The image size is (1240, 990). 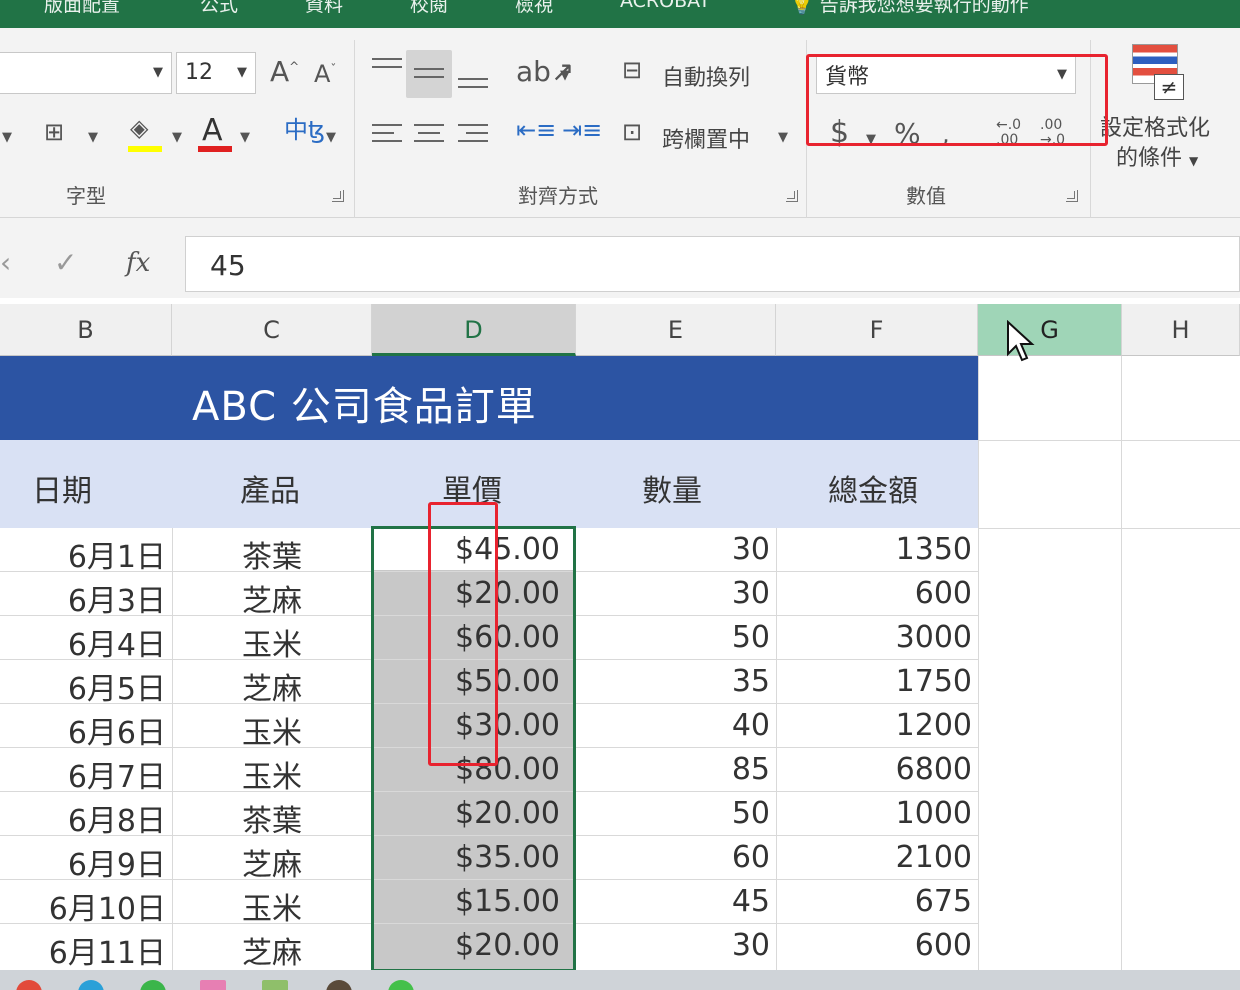 What do you see at coordinates (83, 774) in the screenshot?
I see `cell-date: 6月7日` at bounding box center [83, 774].